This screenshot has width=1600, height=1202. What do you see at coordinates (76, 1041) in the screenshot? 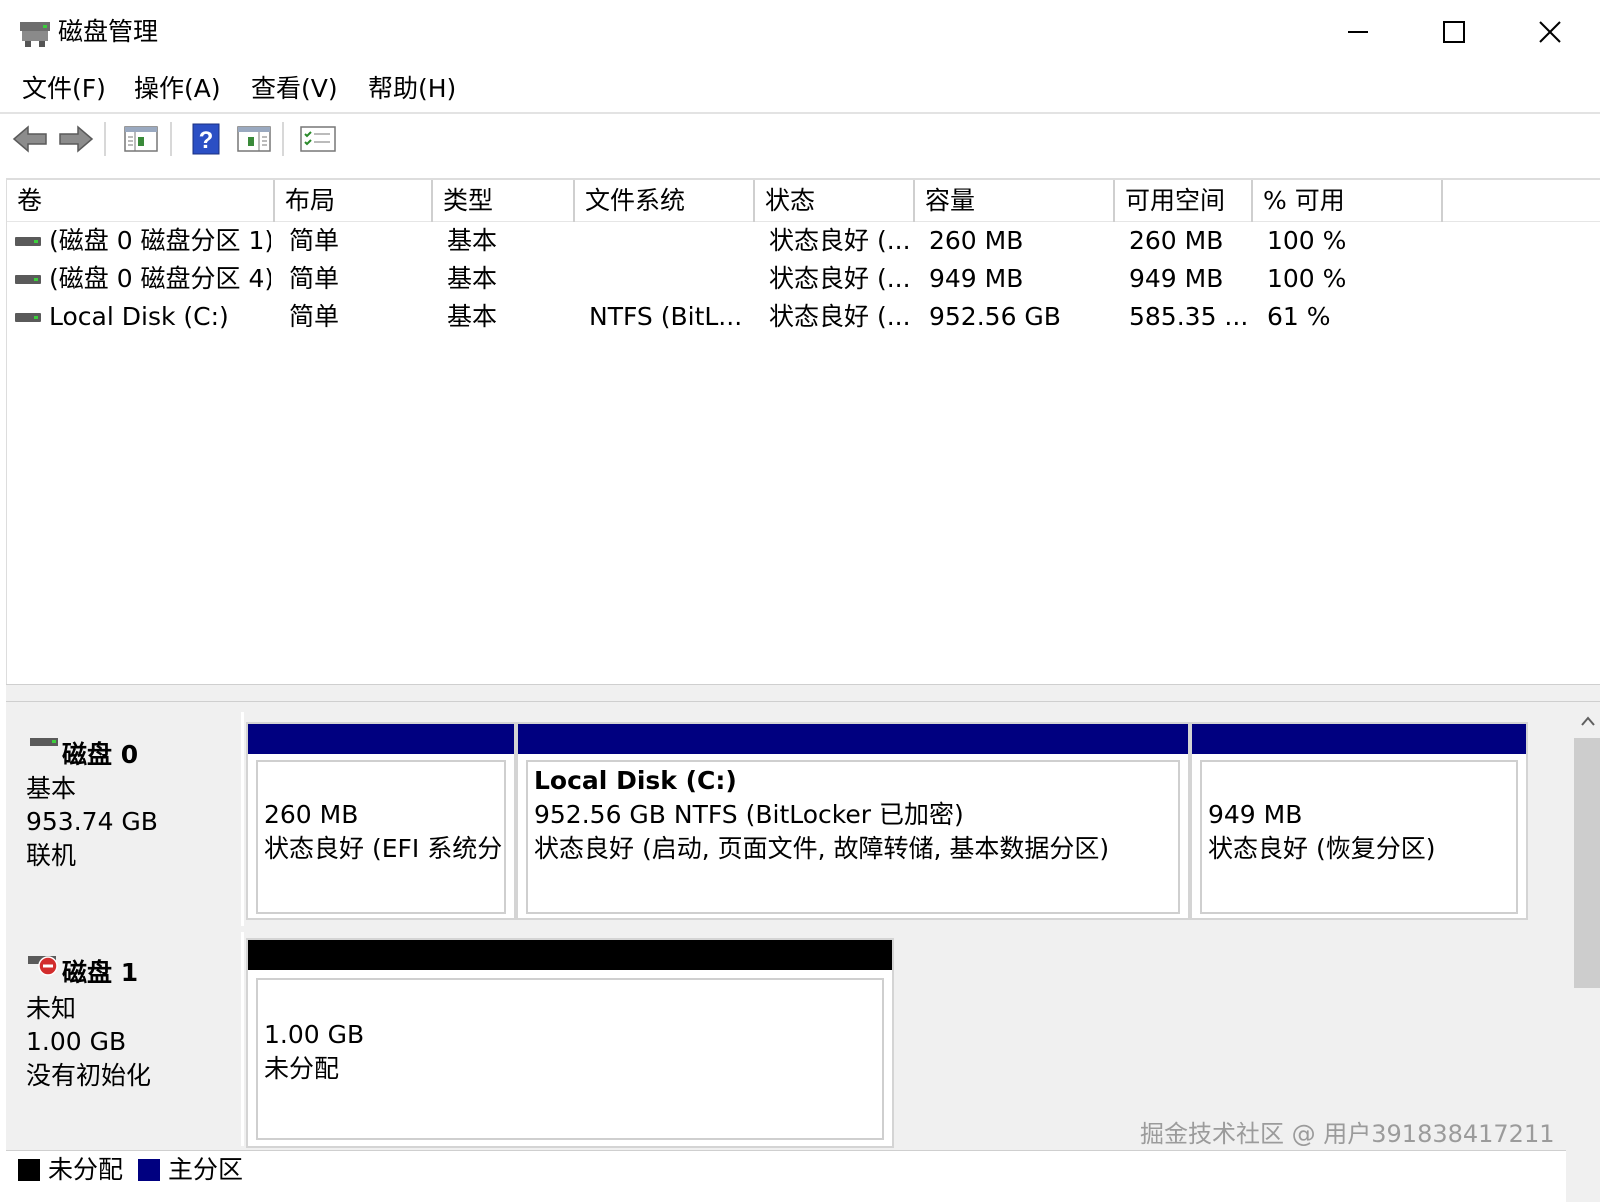
I see `disk-size: 1.00 GB` at bounding box center [76, 1041].